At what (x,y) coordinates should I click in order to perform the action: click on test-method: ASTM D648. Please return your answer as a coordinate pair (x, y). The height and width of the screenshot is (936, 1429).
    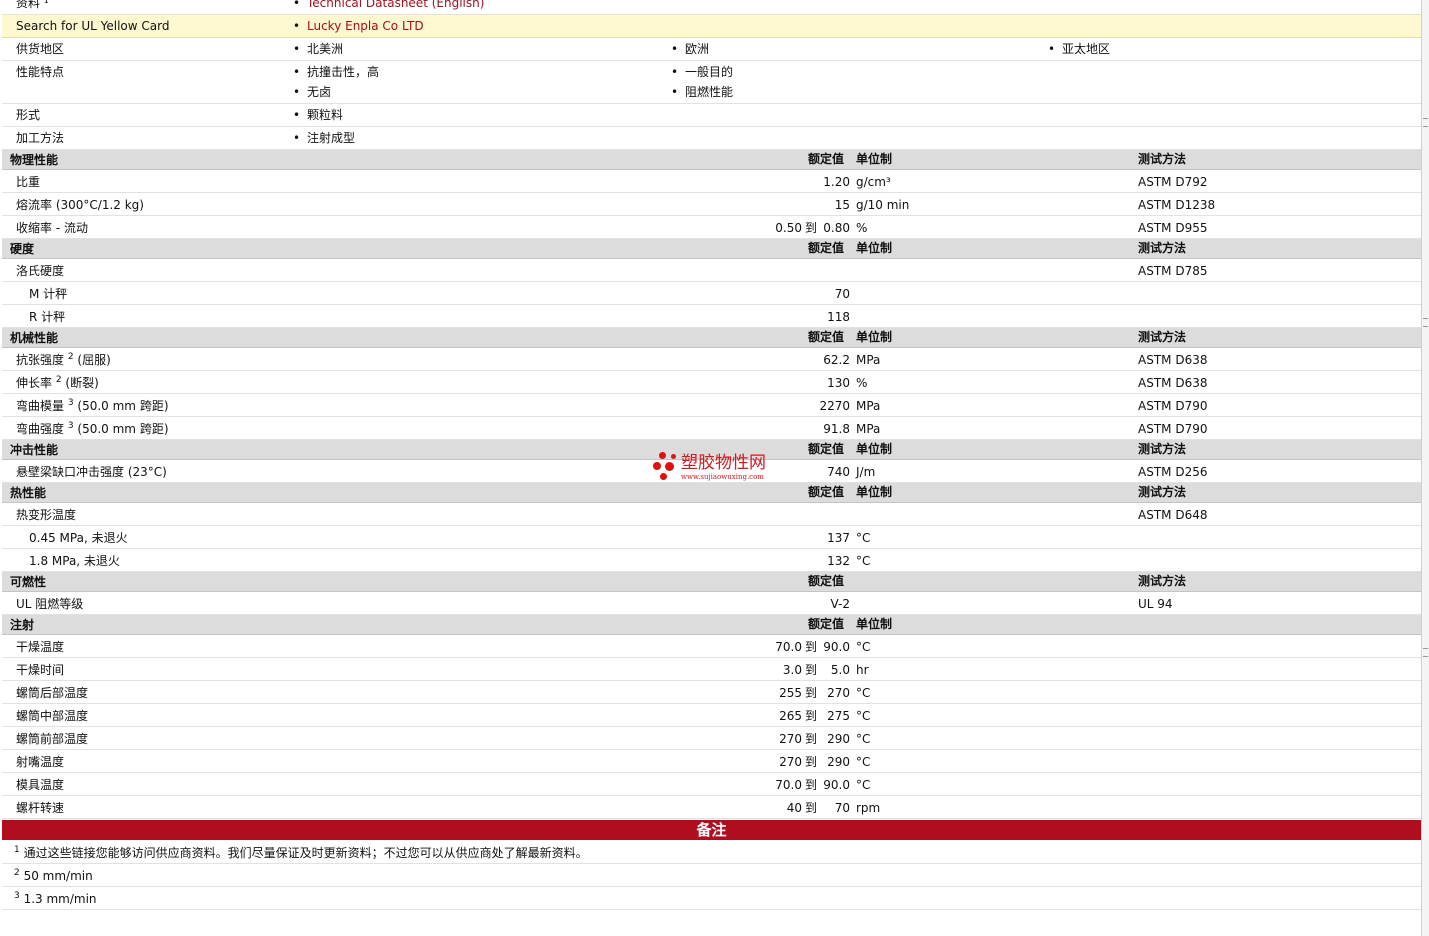
    Looking at the image, I should click on (1173, 515).